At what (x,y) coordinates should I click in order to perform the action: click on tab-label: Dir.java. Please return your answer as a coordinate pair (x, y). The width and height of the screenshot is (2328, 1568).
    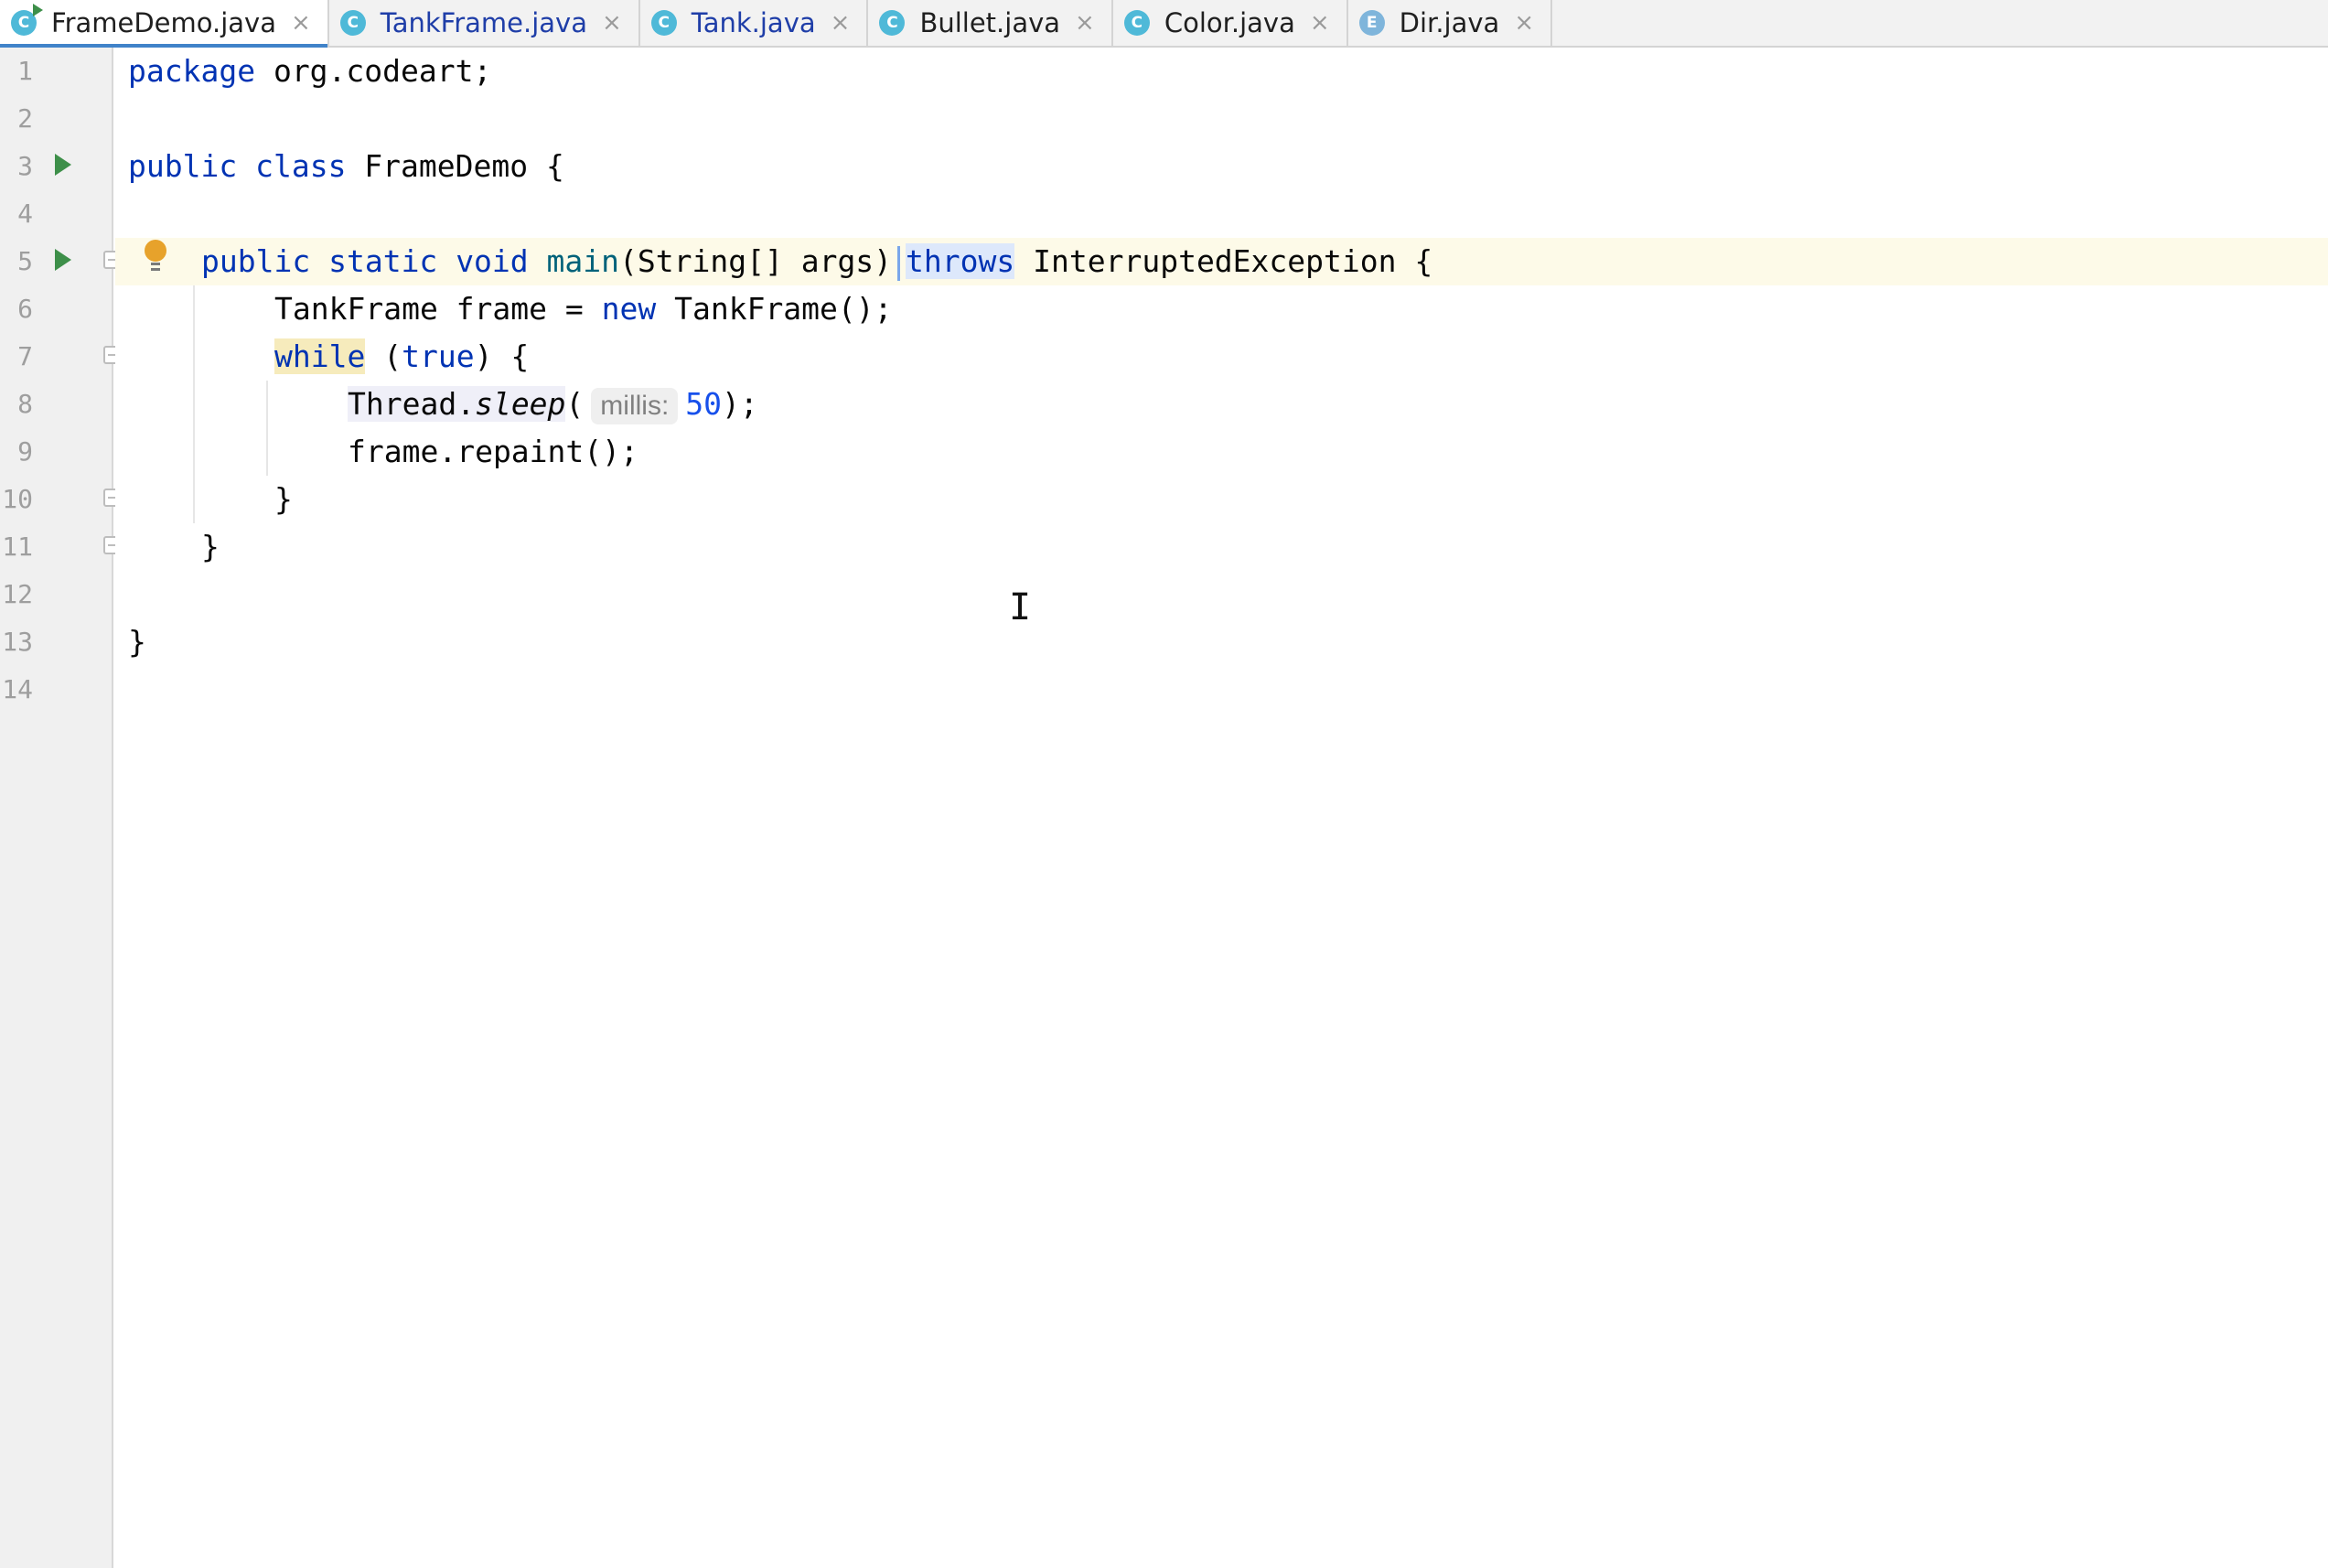
    Looking at the image, I should click on (1449, 22).